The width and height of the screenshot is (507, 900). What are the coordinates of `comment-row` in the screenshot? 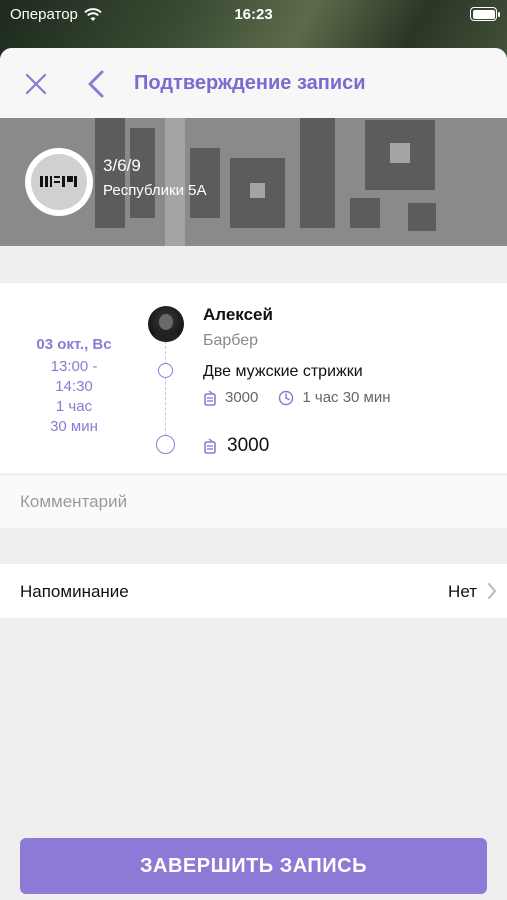 It's located at (253, 502).